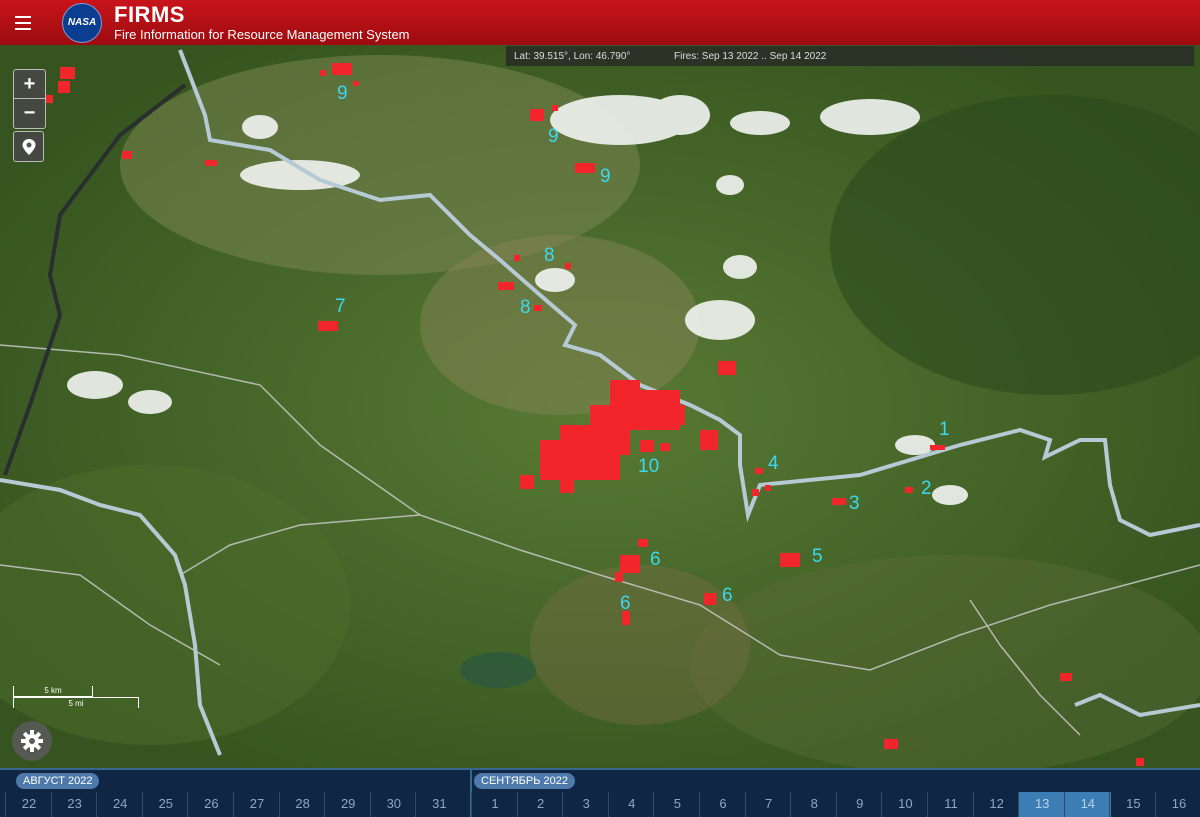 Image resolution: width=1200 pixels, height=817 pixels. What do you see at coordinates (631, 804) in the screenshot?
I see `timeline-day: 4` at bounding box center [631, 804].